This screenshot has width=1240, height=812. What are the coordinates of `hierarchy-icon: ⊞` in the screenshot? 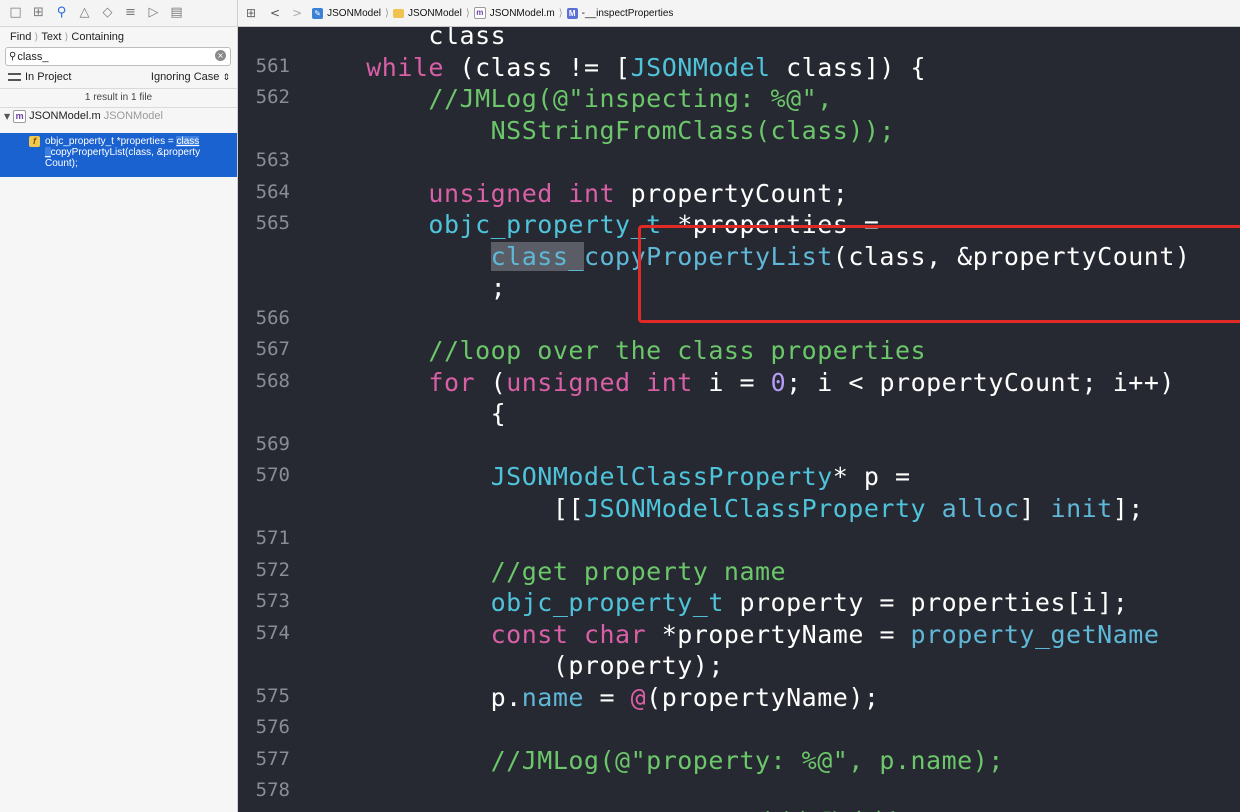 It's located at (38, 13).